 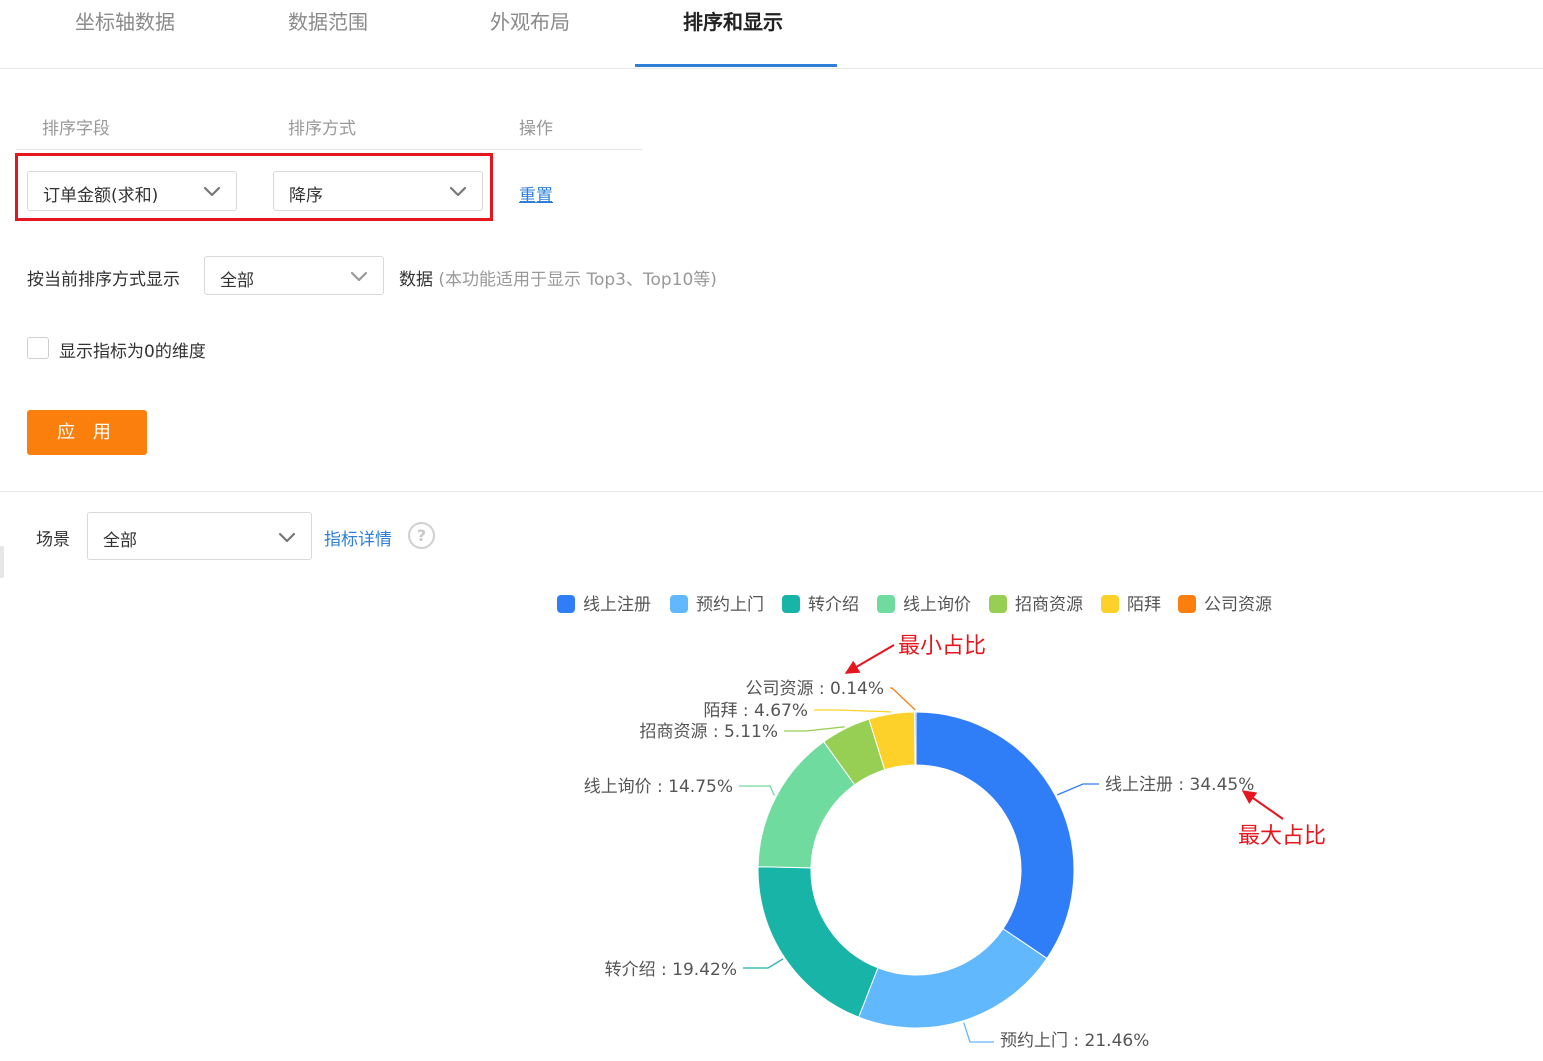 I want to click on legend-label: 陌拜, so click(x=1144, y=605).